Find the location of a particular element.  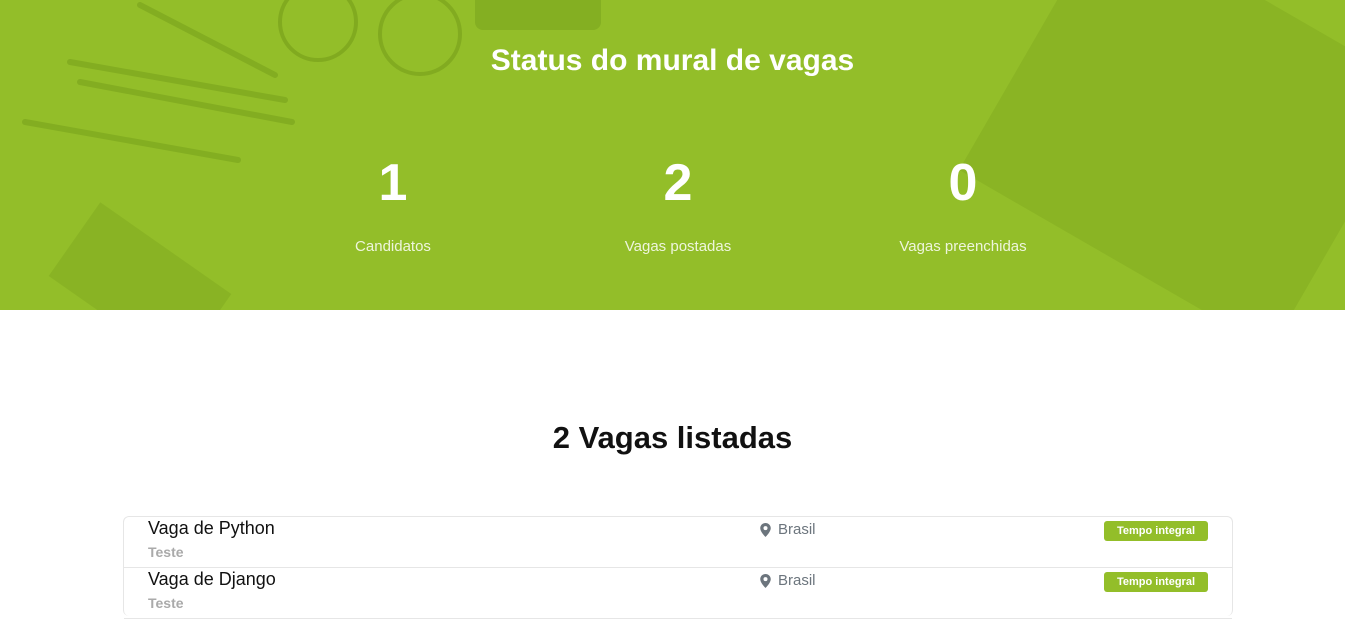

stat-value: 2 is located at coordinates (678, 183).